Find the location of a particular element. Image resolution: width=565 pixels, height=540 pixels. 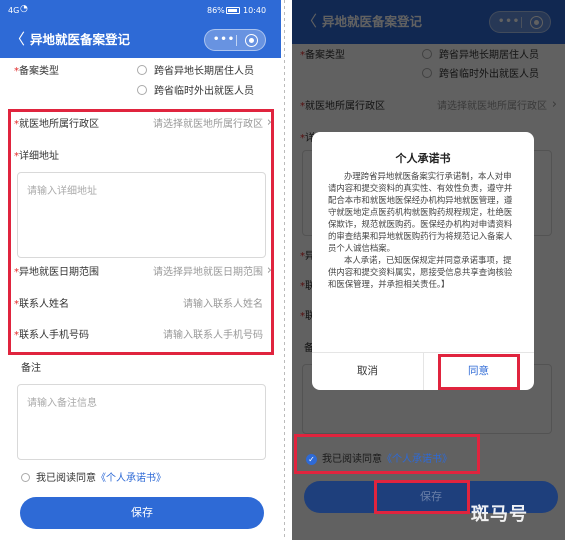

type-label: *备案类型 is located at coordinates (36, 71).